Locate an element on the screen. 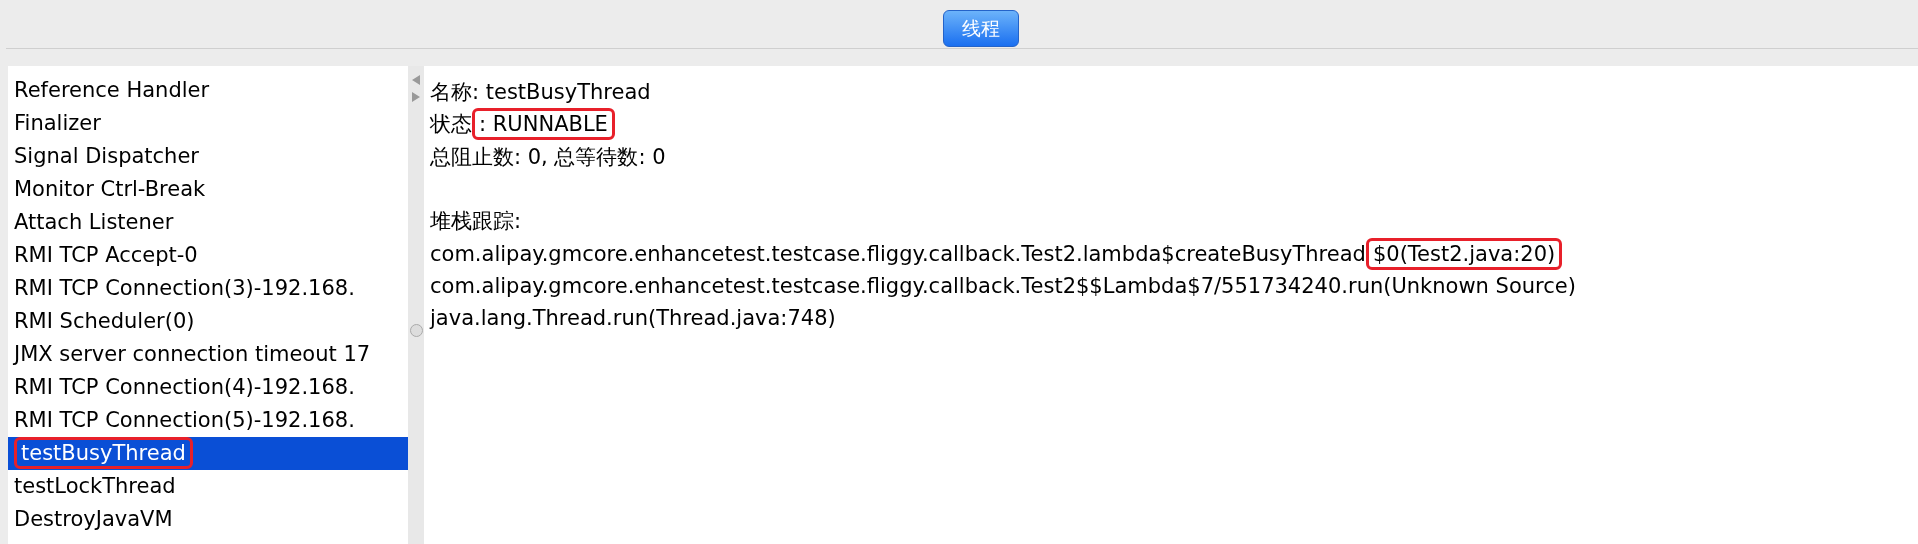 Image resolution: width=1918 pixels, height=544 pixels. thread-list-item: Finalizer is located at coordinates (208, 123).